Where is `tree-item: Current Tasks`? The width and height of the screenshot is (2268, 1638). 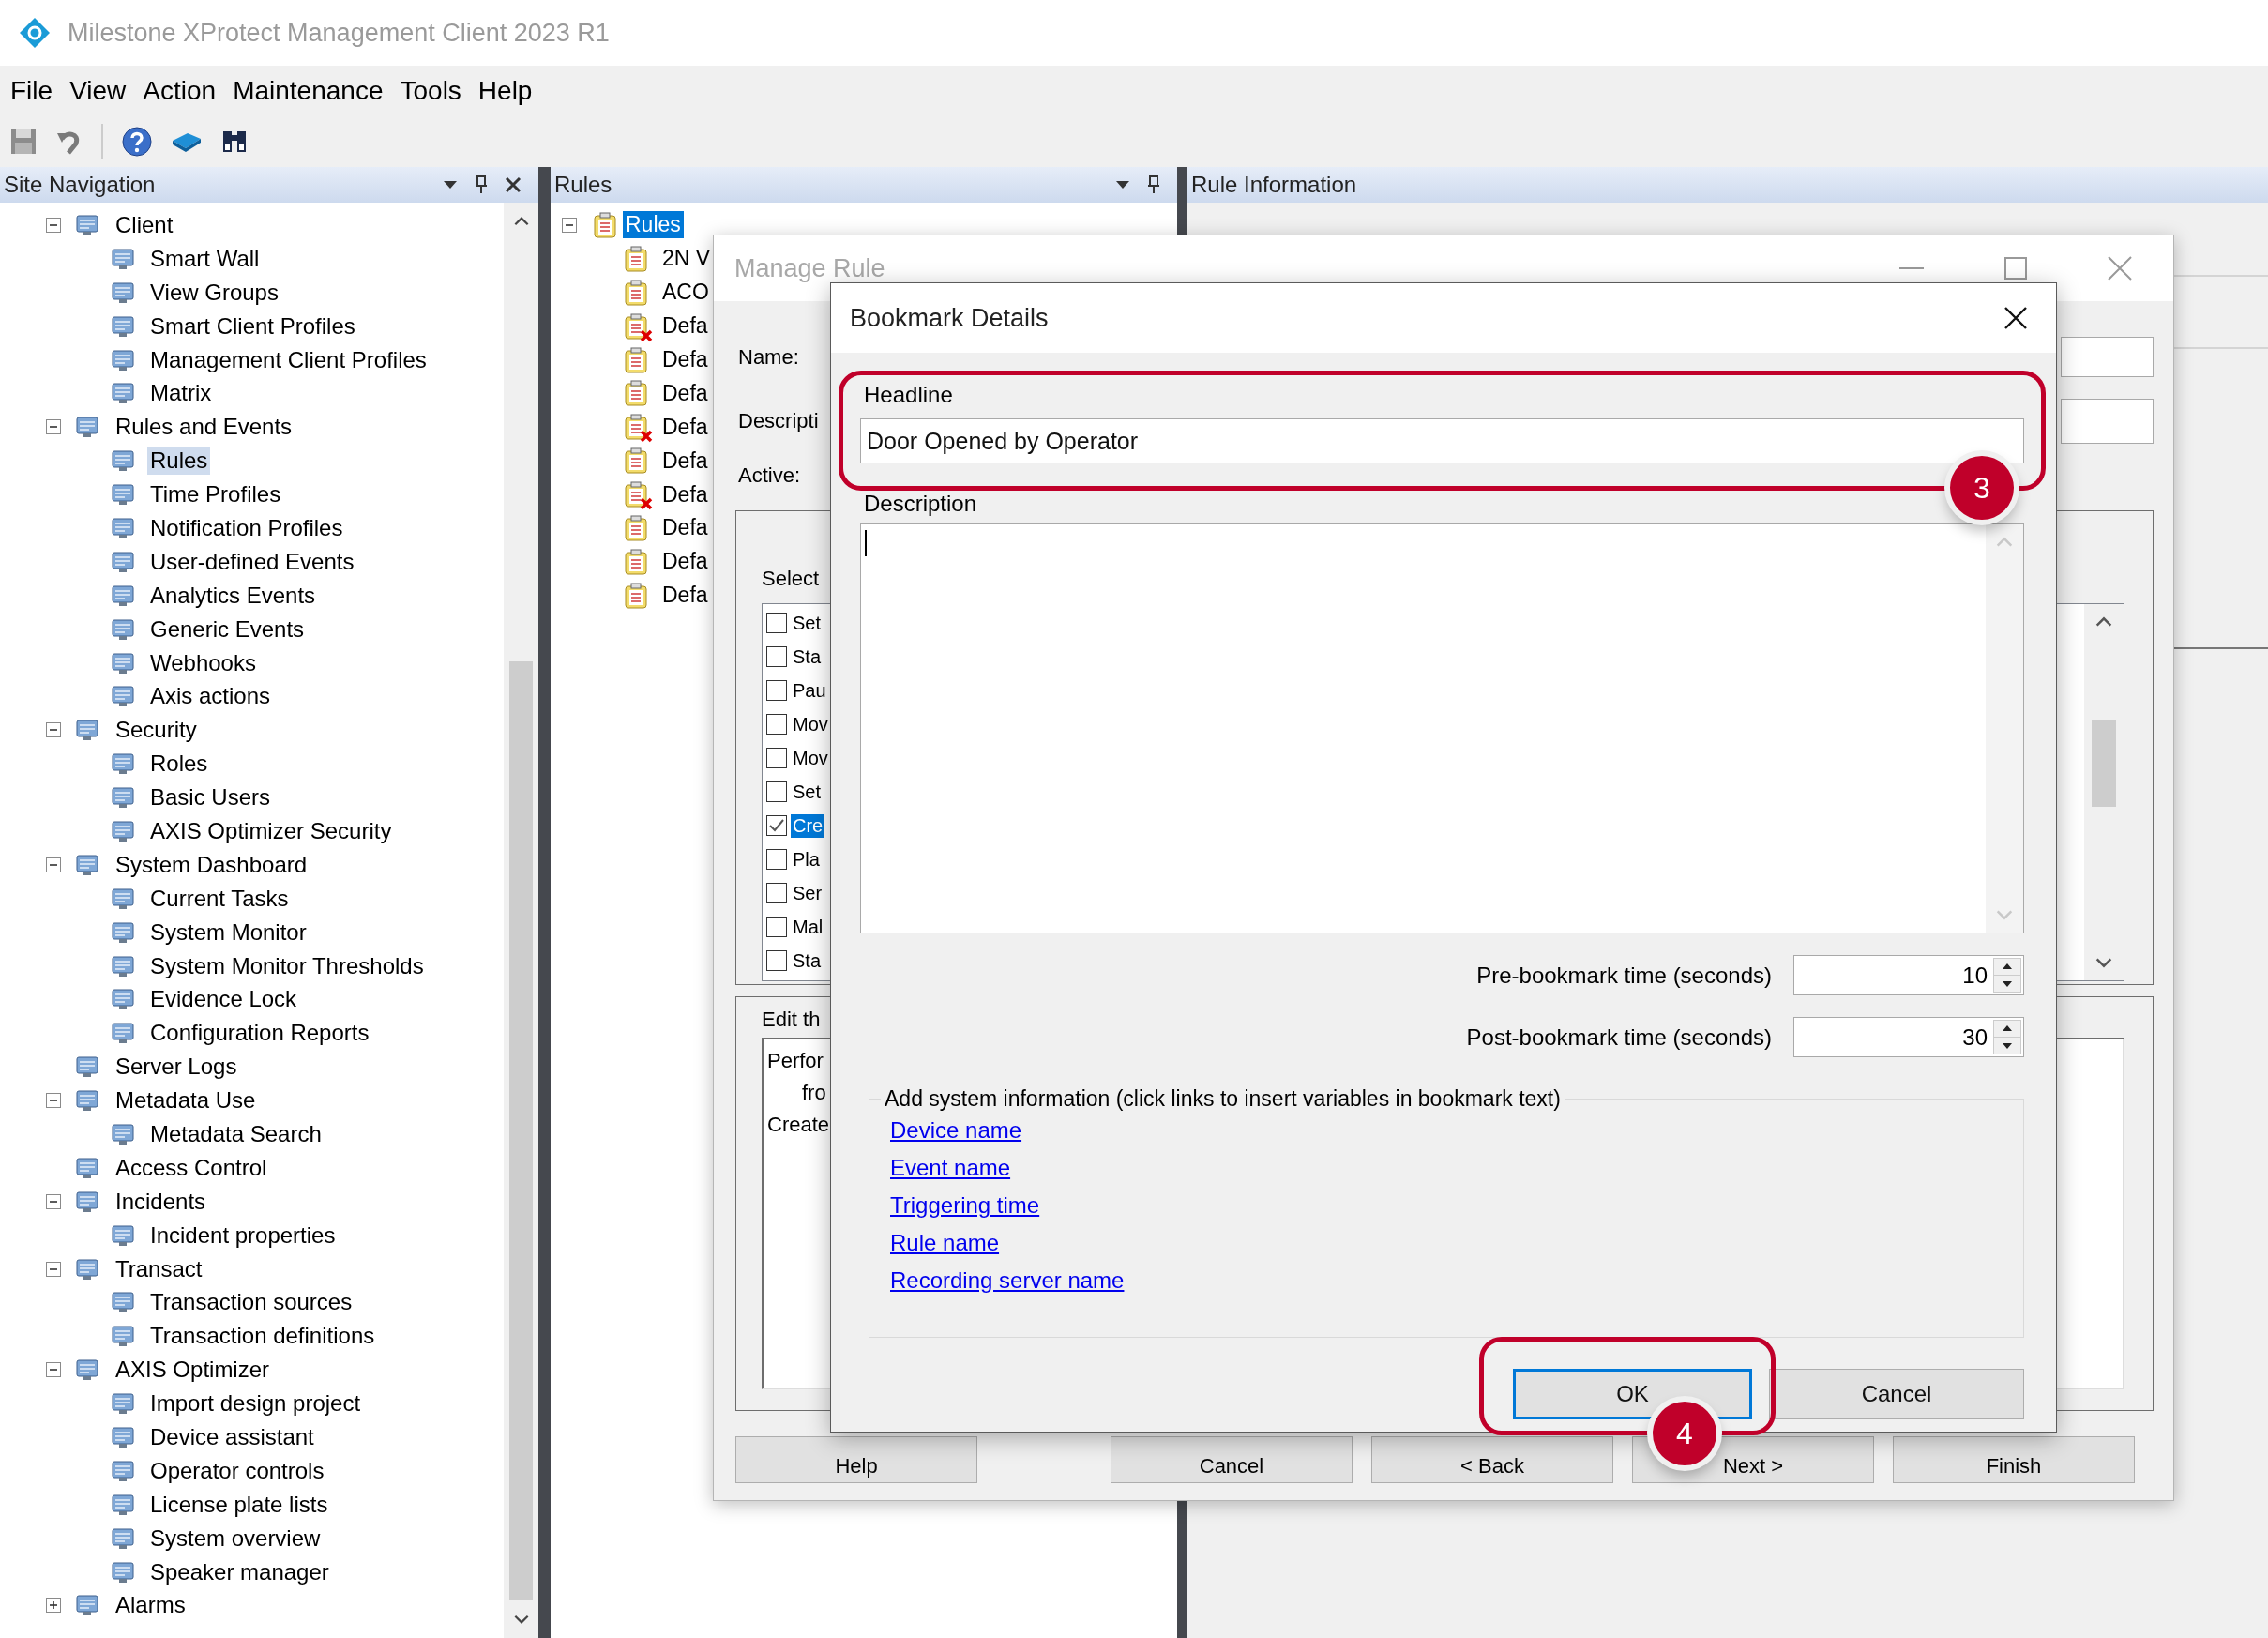
tree-item: Current Tasks is located at coordinates (219, 898).